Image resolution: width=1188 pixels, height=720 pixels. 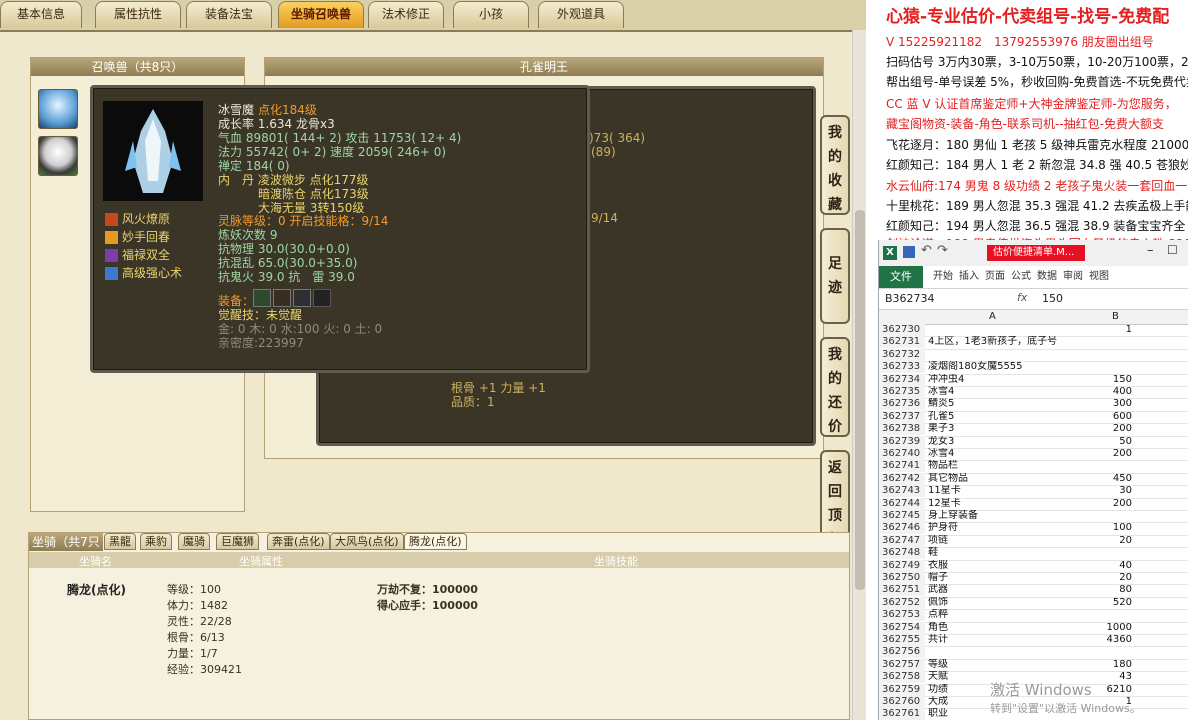 I want to click on sheet-row: 362757 等级 180, so click(x=1033, y=665).